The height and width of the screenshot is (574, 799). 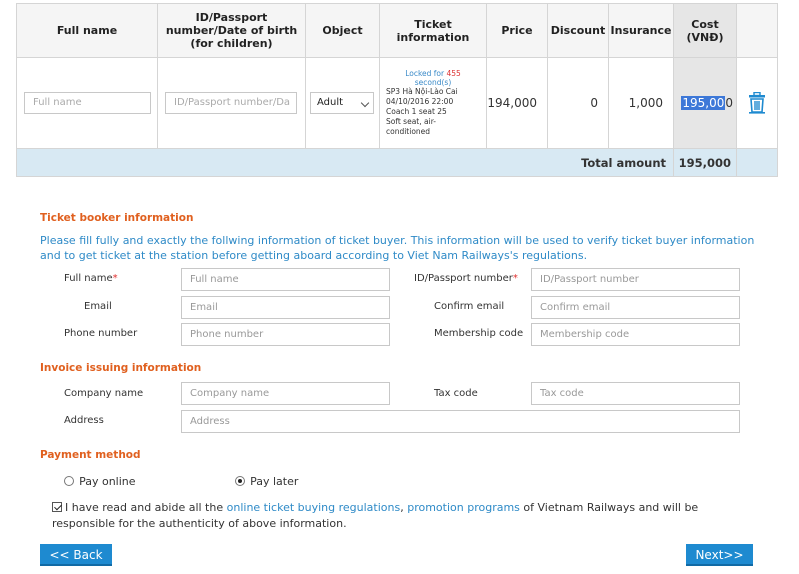 I want to click on cost-selected-text: 195,00, so click(x=703, y=103).